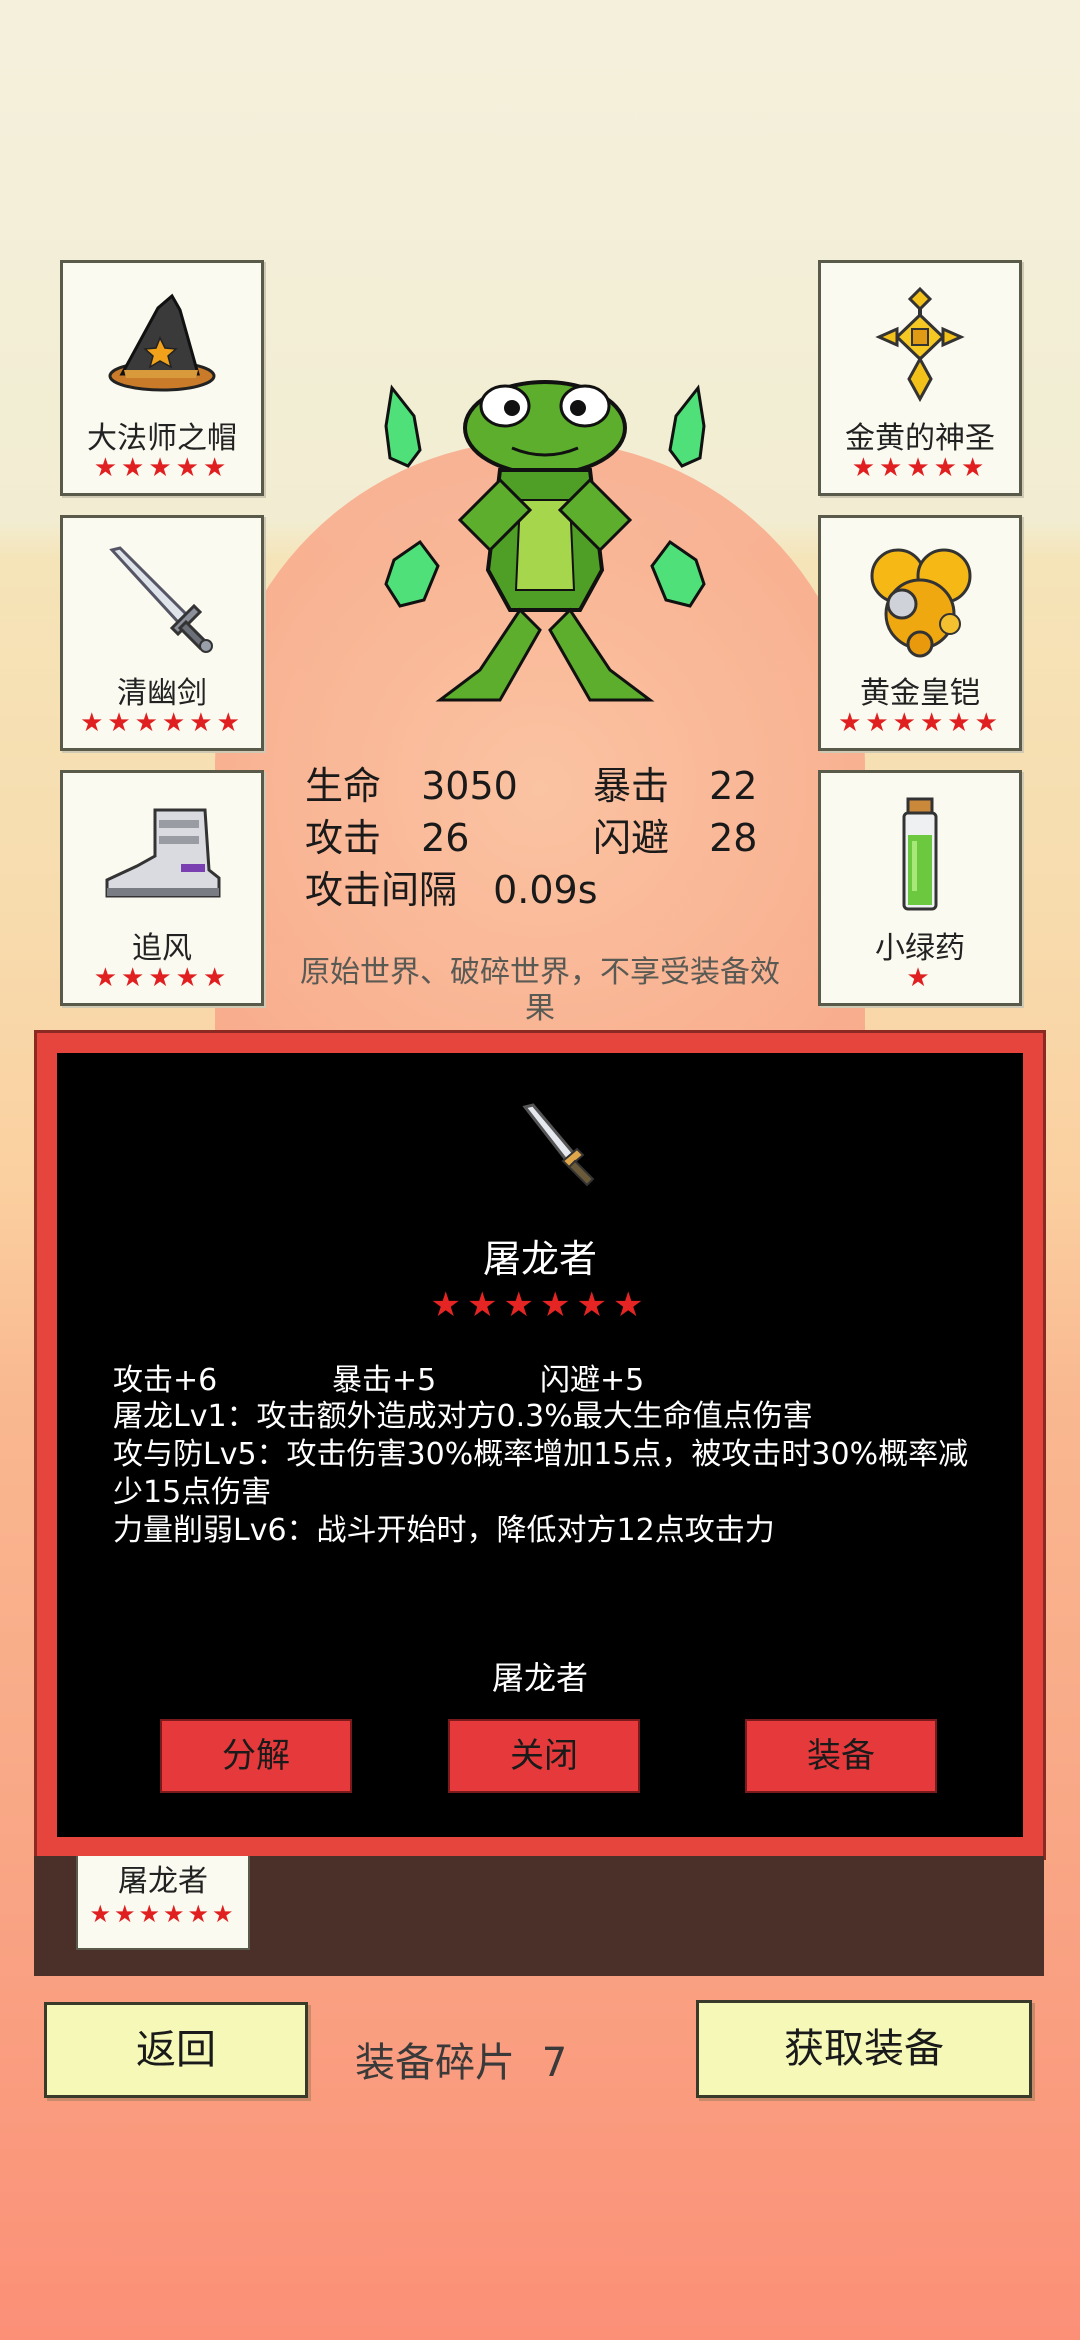  I want to click on equip-slot-potion: 小绿药 ★, so click(920, 888).